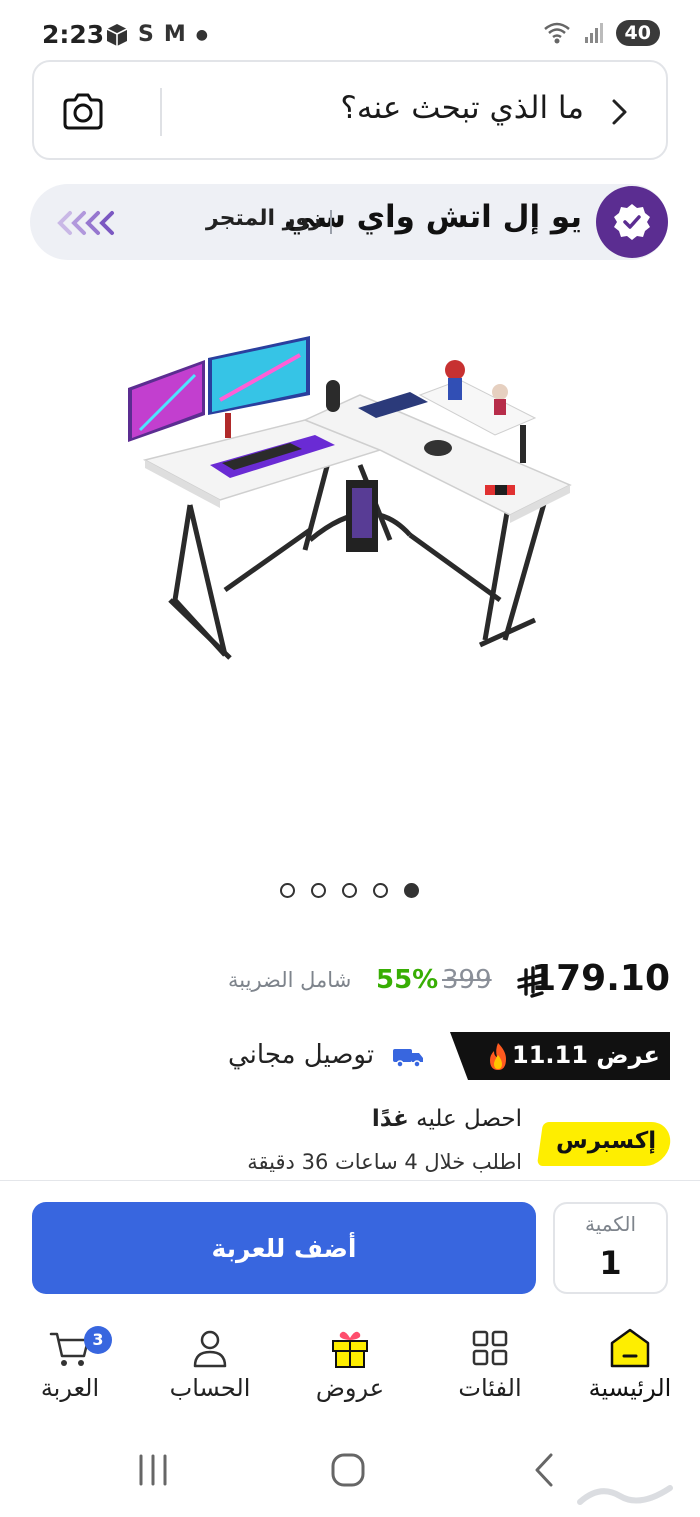 The width and height of the screenshot is (700, 1517). I want to click on nav-item-categories: الفئات, so click(490, 1364).